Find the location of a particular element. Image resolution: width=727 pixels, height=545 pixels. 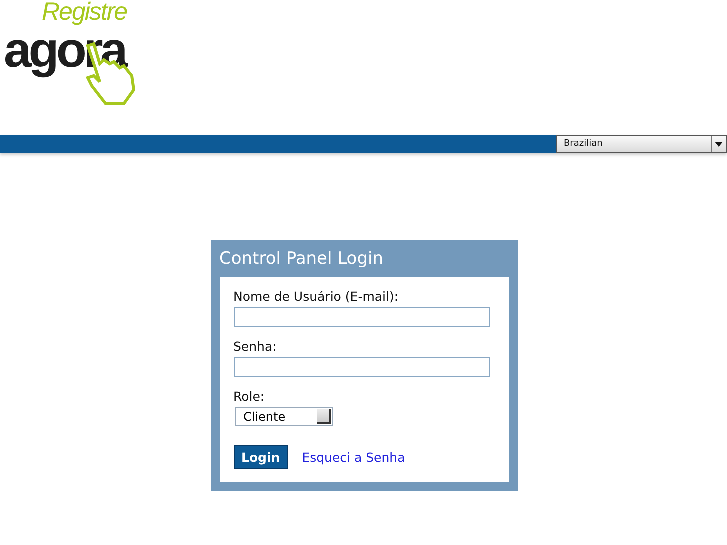

login-button: Login is located at coordinates (261, 457).